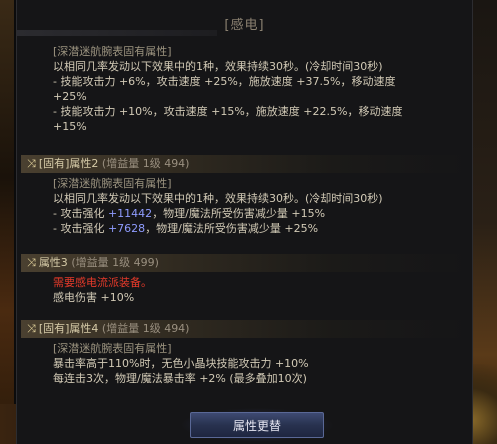 The width and height of the screenshot is (497, 444). What do you see at coordinates (224, 81) in the screenshot?
I see `attribute-line: - 技能攻击力 +6%，攻击速度 +25%，施放速度 +37.5%，移动速度` at bounding box center [224, 81].